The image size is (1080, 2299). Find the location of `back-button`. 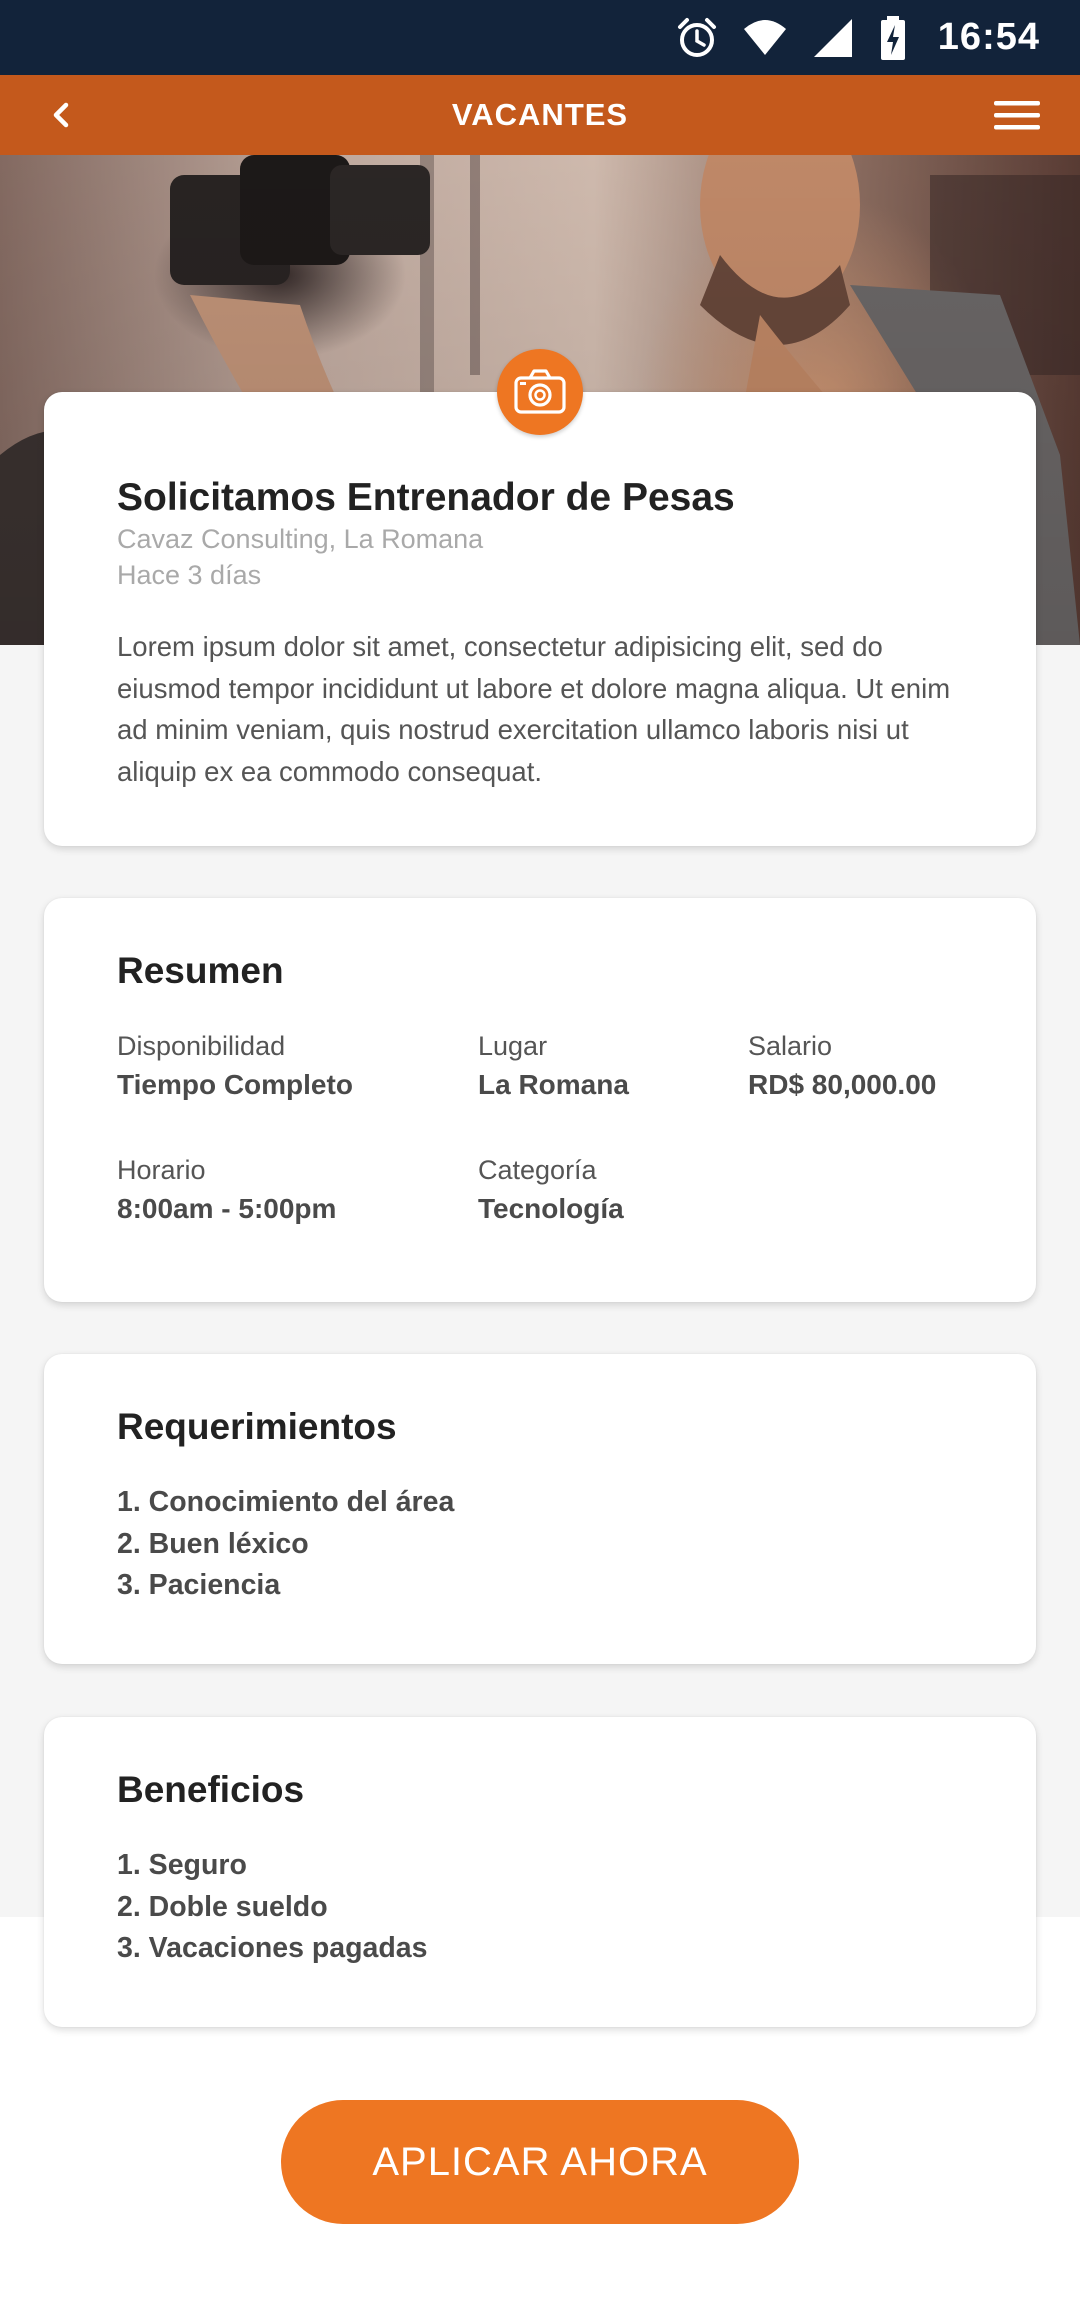

back-button is located at coordinates (62, 115).